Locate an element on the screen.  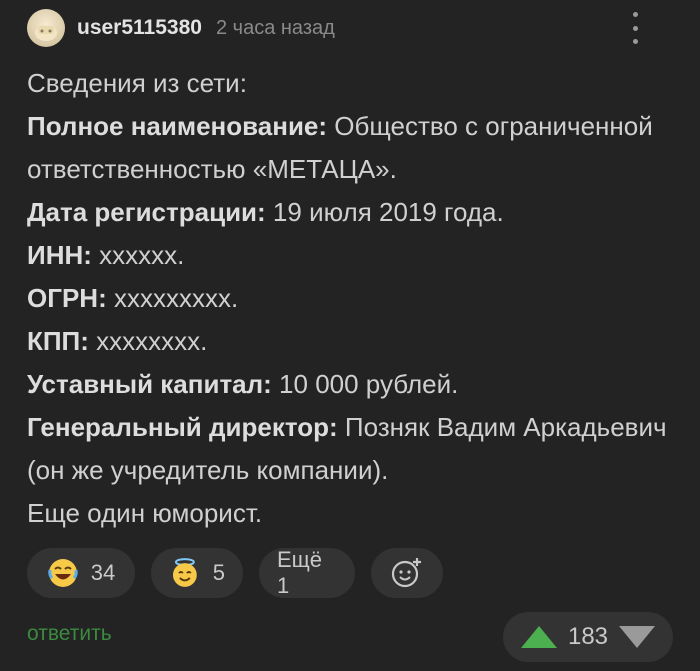
comment-intro: Сведения из сети: is located at coordinates (137, 83).